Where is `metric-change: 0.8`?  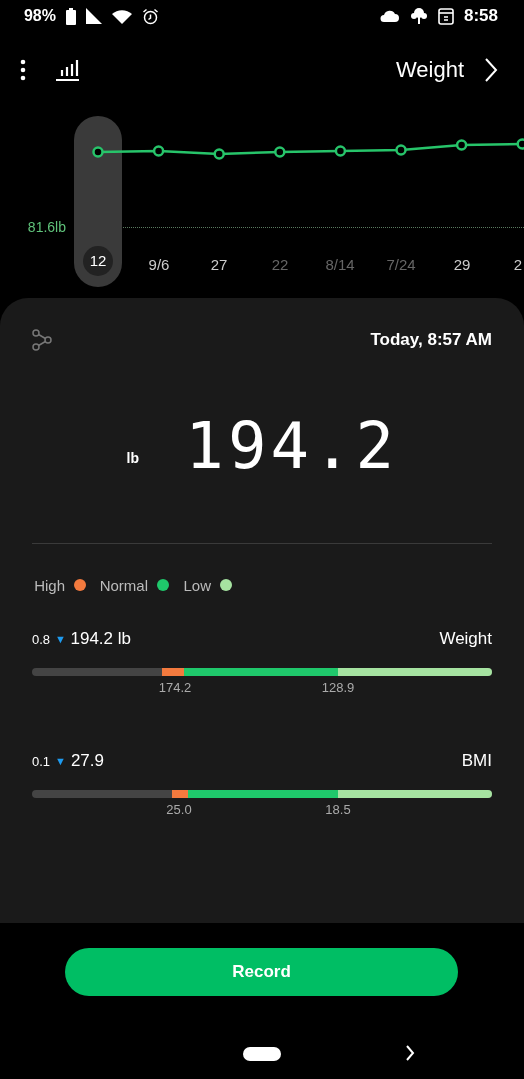 metric-change: 0.8 is located at coordinates (41, 639).